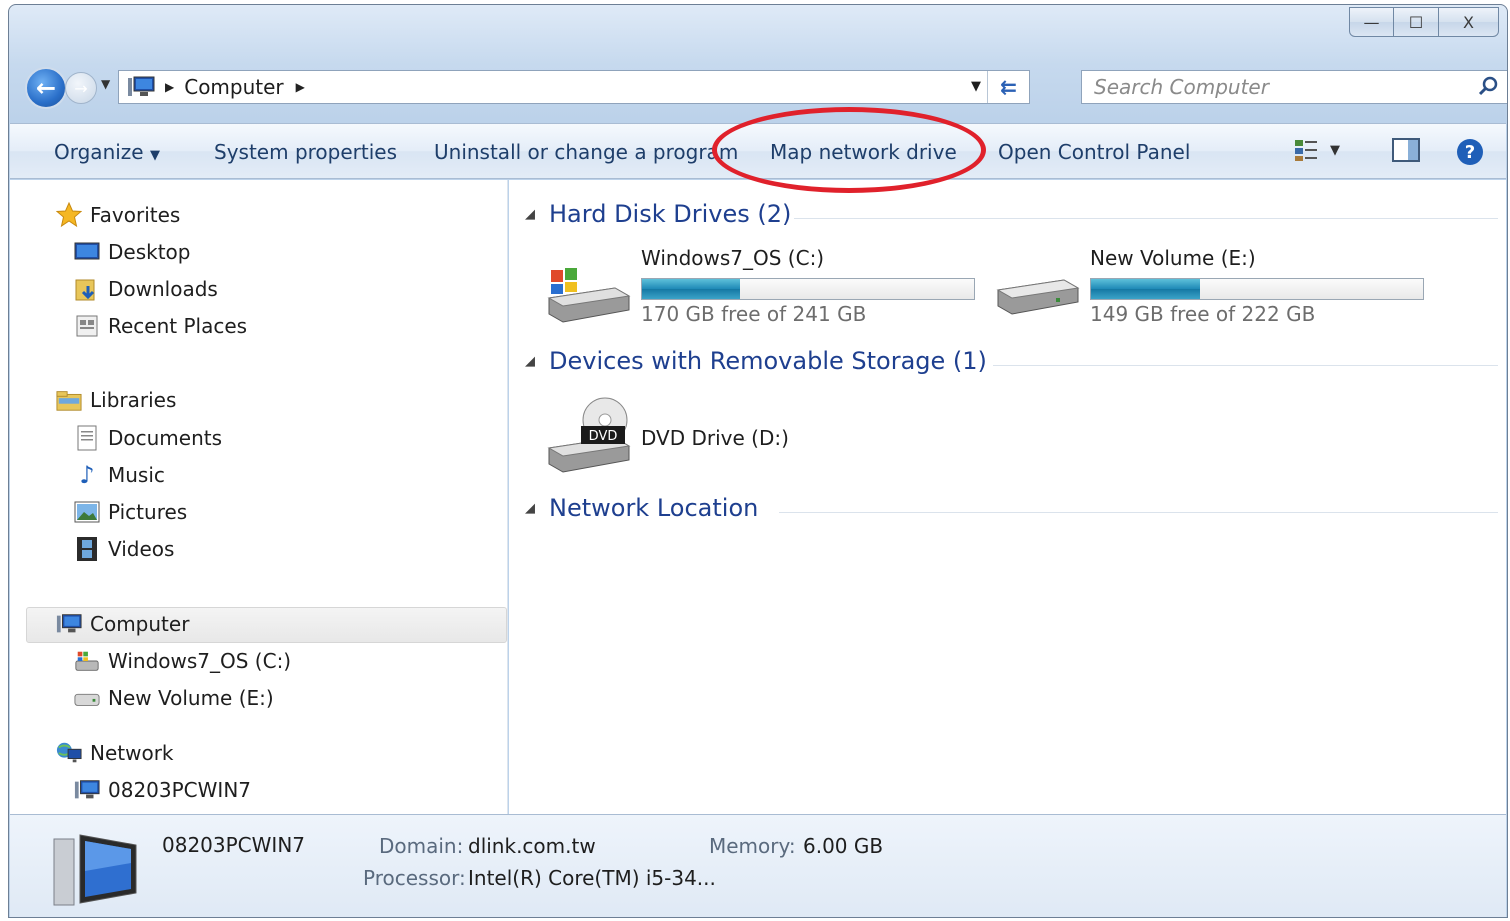 The width and height of the screenshot is (1510, 921). Describe the element at coordinates (1181, 87) in the screenshot. I see `search-placeholder: Search Computer` at that location.